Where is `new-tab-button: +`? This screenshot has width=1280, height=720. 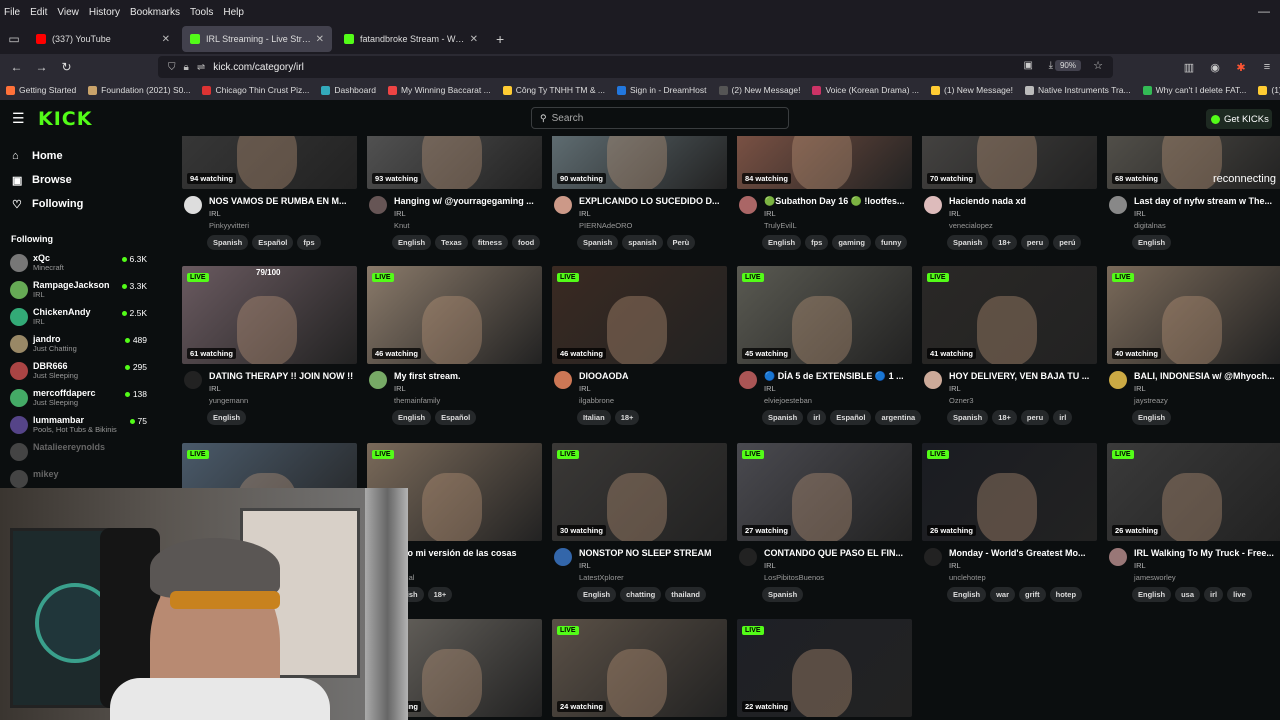
new-tab-button: + is located at coordinates (500, 39).